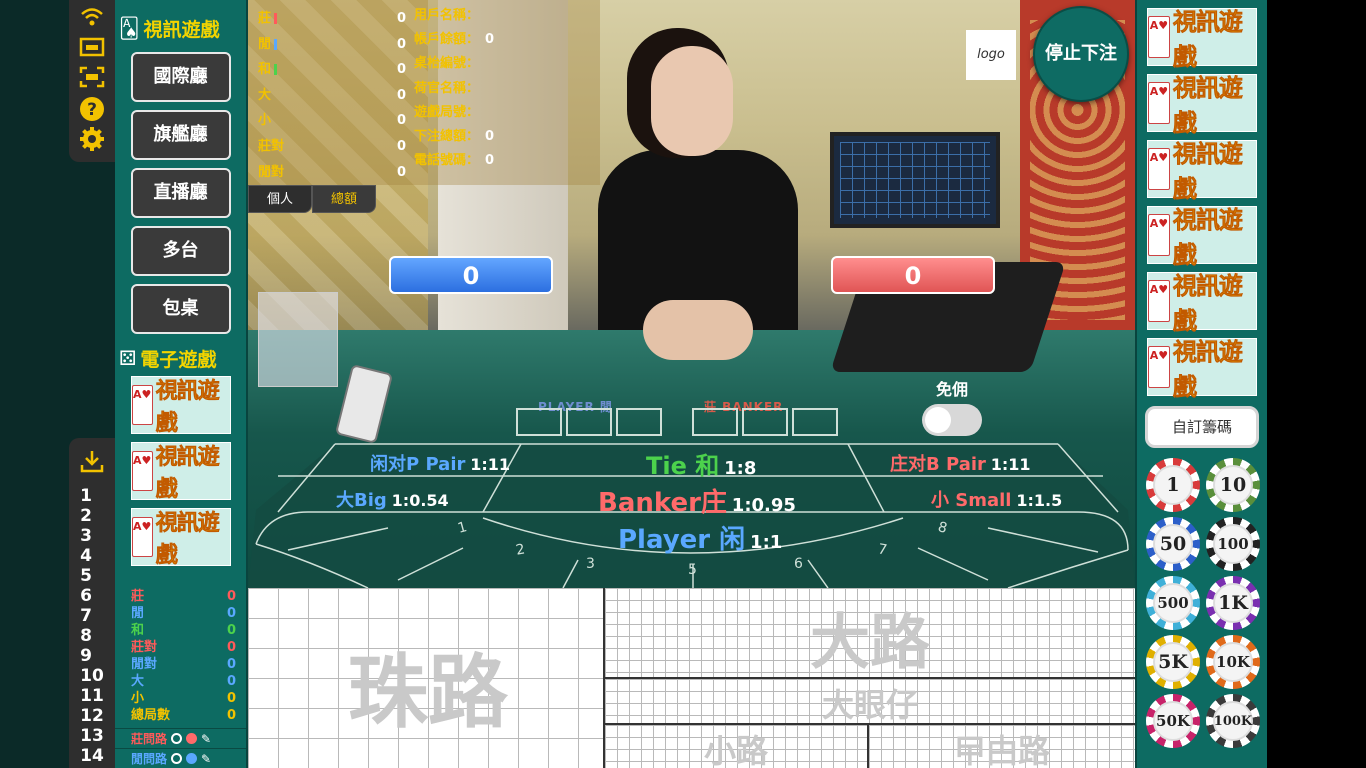 This screenshot has width=1366, height=768. What do you see at coordinates (180, 472) in the screenshot?
I see `game-tile-2: A♥ 視訊遊戲` at bounding box center [180, 472].